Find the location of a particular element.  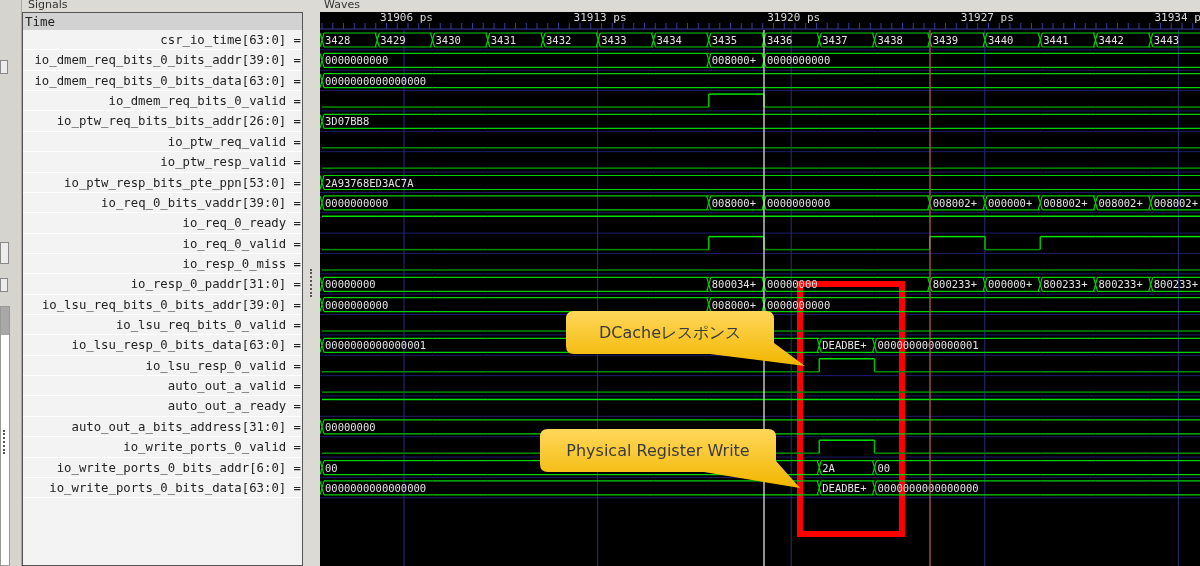

column-header: Time is located at coordinates (162, 21).